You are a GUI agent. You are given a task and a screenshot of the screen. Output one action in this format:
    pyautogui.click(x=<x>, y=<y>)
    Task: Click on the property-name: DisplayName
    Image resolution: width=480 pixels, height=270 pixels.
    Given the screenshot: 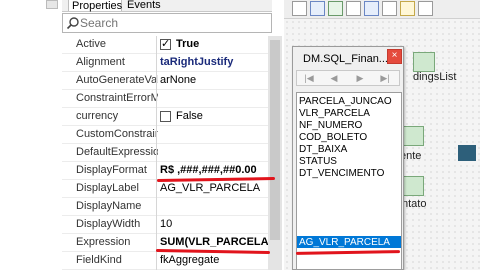 What is the action you would take?
    pyautogui.click(x=109, y=206)
    